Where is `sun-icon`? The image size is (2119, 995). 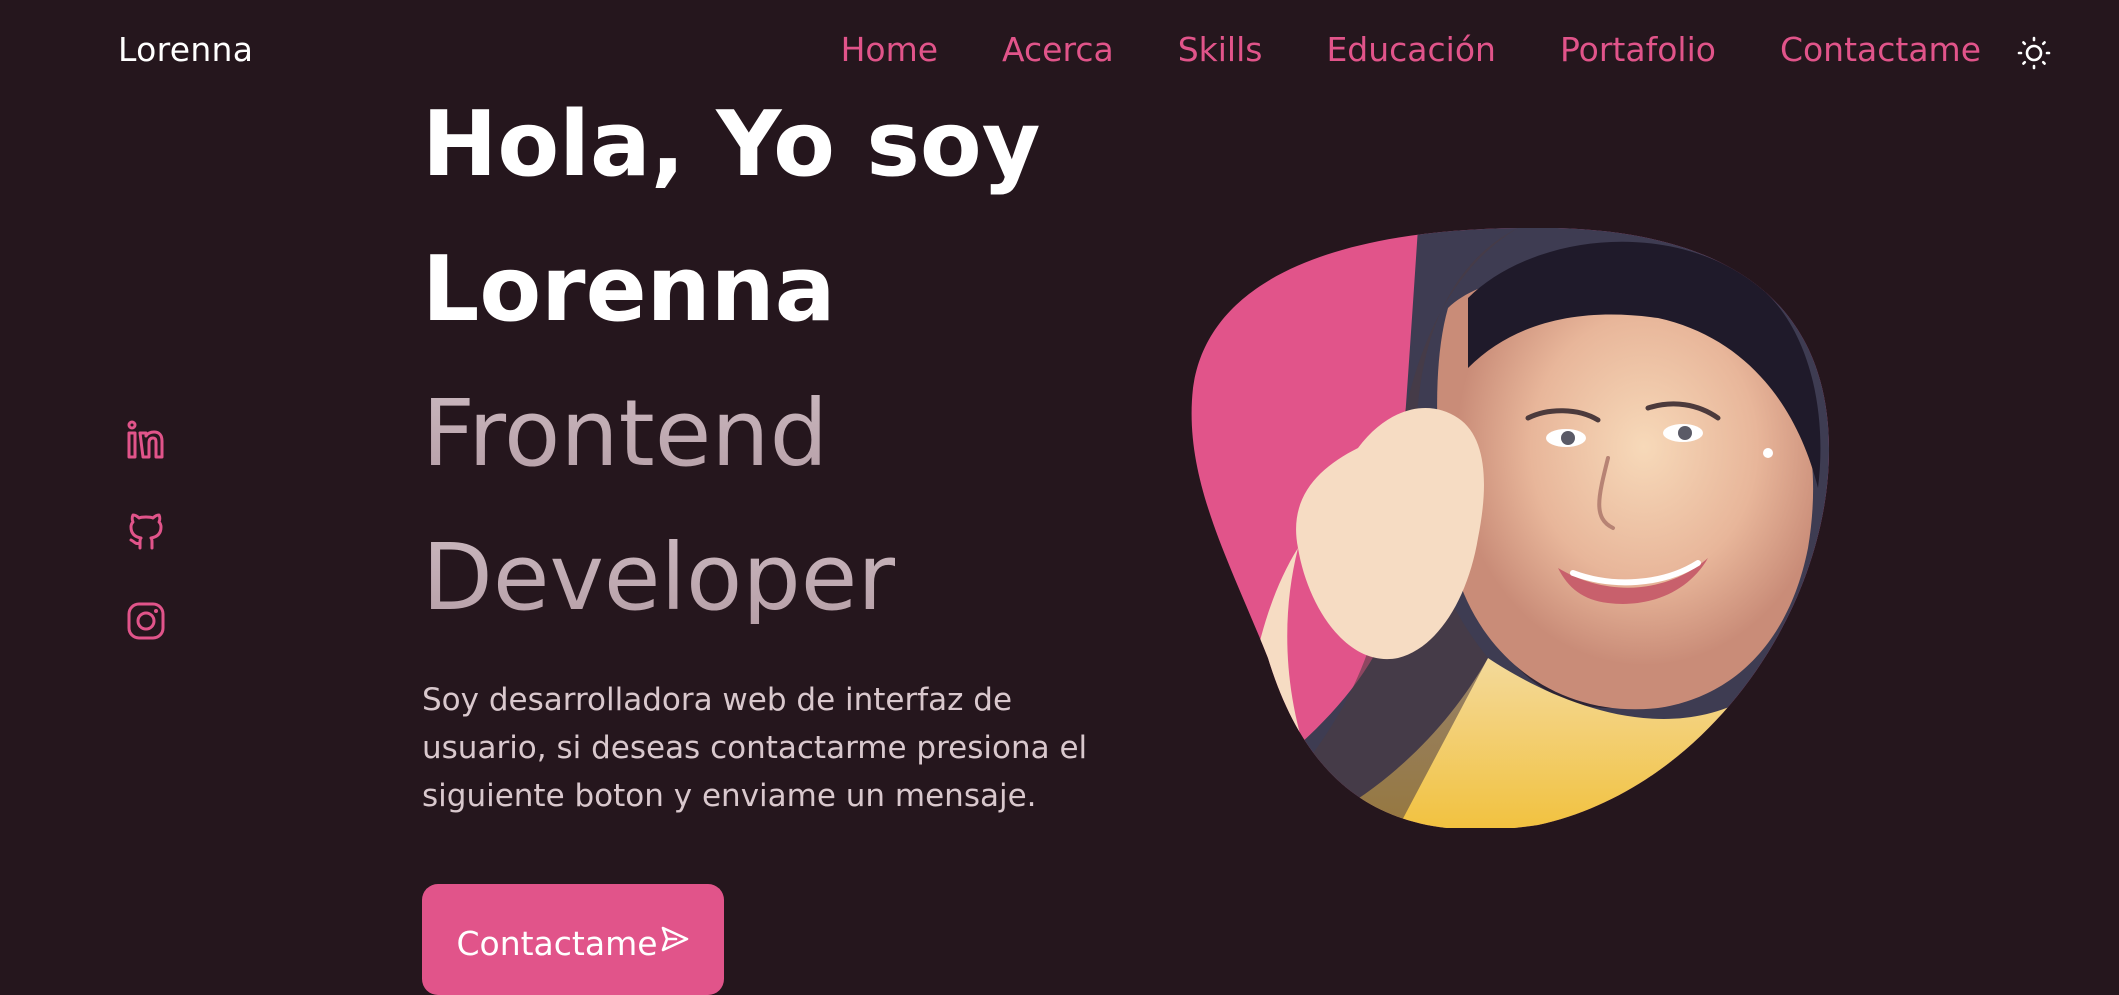 sun-icon is located at coordinates (2034, 53).